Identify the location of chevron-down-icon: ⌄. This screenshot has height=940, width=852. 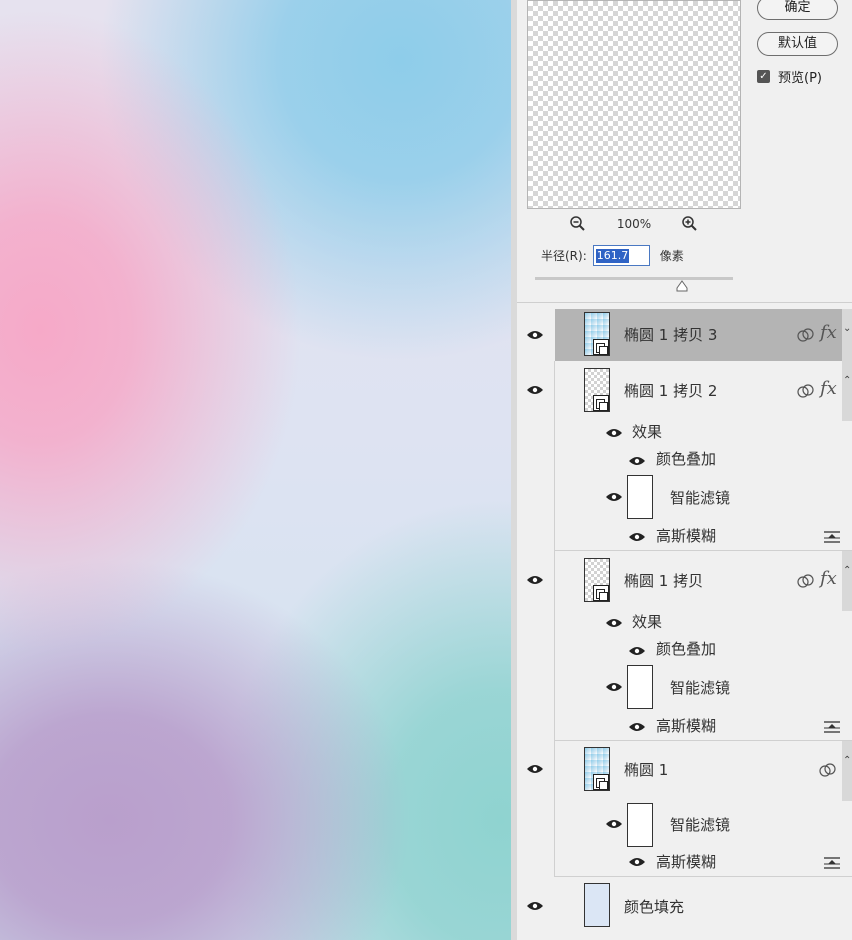
(847, 328).